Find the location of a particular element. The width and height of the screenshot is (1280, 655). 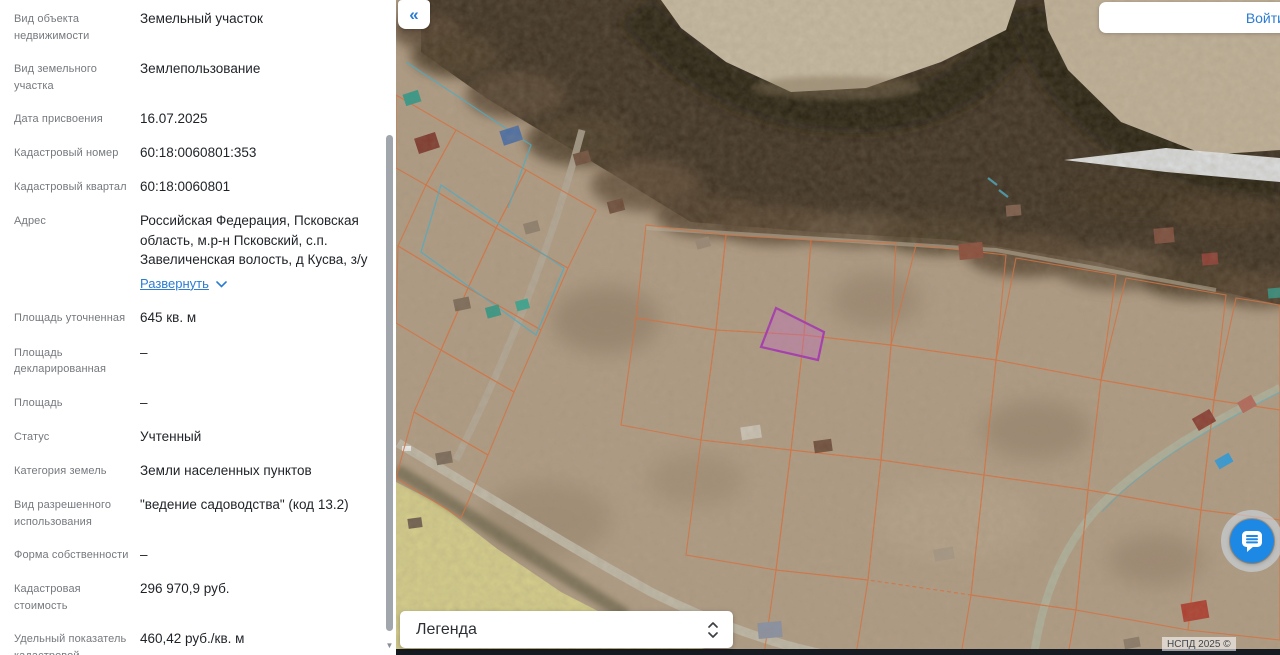

info-label: Площадь is located at coordinates (38, 402).